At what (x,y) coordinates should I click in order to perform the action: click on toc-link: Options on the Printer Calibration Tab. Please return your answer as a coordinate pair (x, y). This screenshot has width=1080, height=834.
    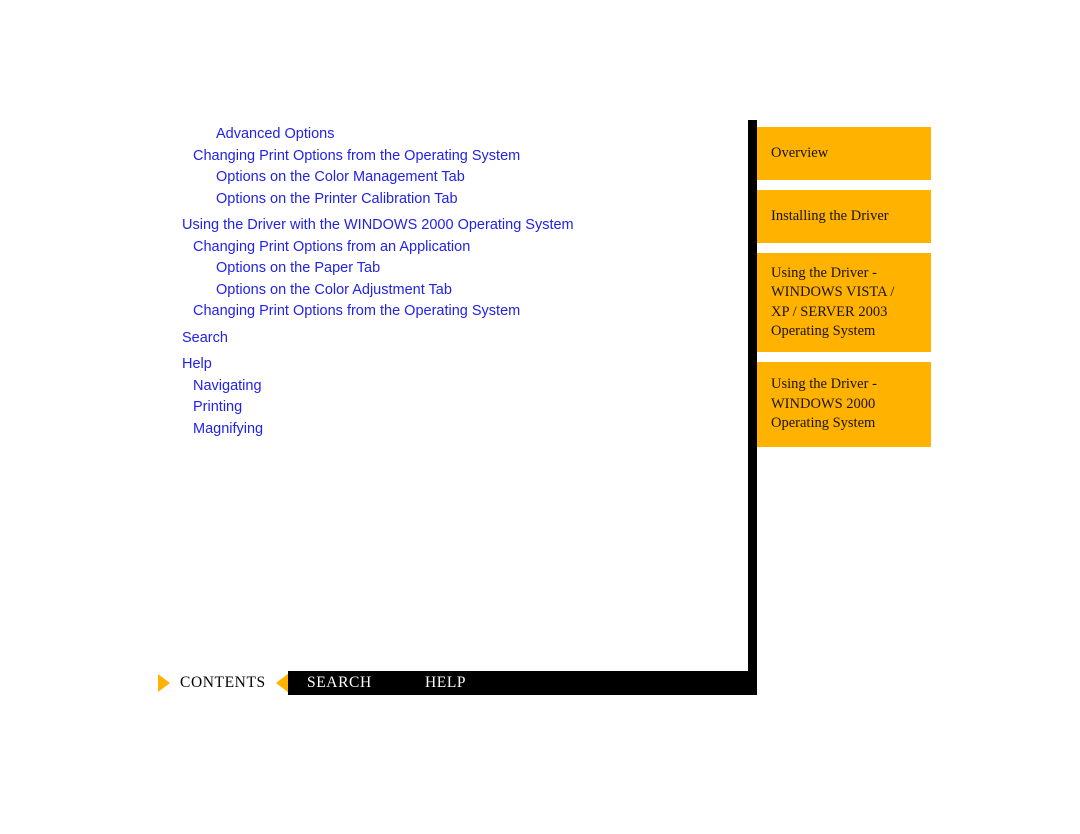
    Looking at the image, I should click on (370, 200).